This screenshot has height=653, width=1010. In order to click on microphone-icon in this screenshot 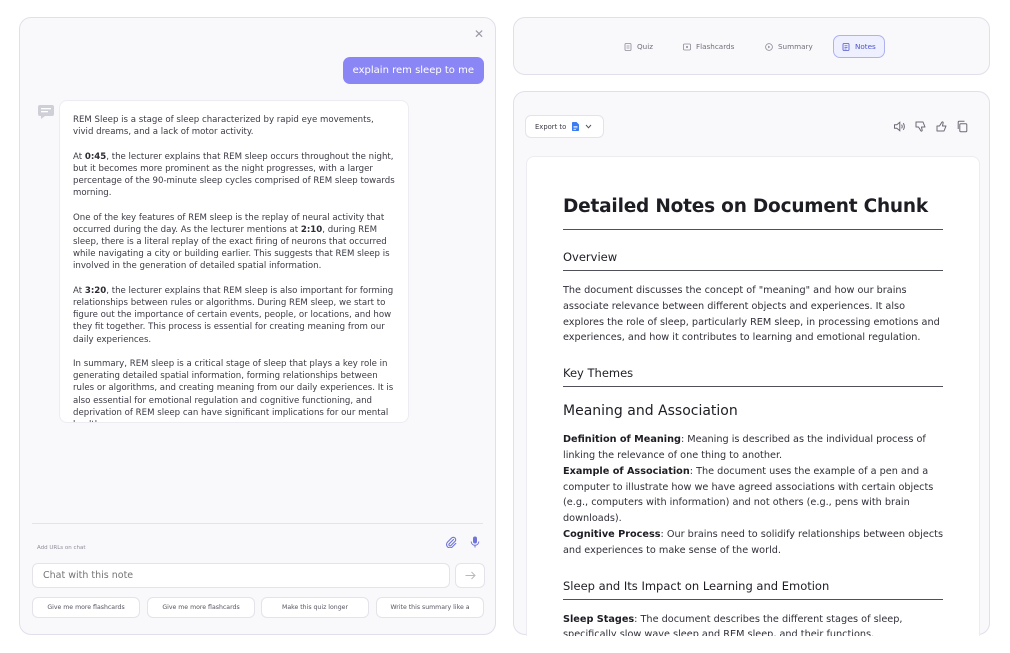, I will do `click(475, 542)`.